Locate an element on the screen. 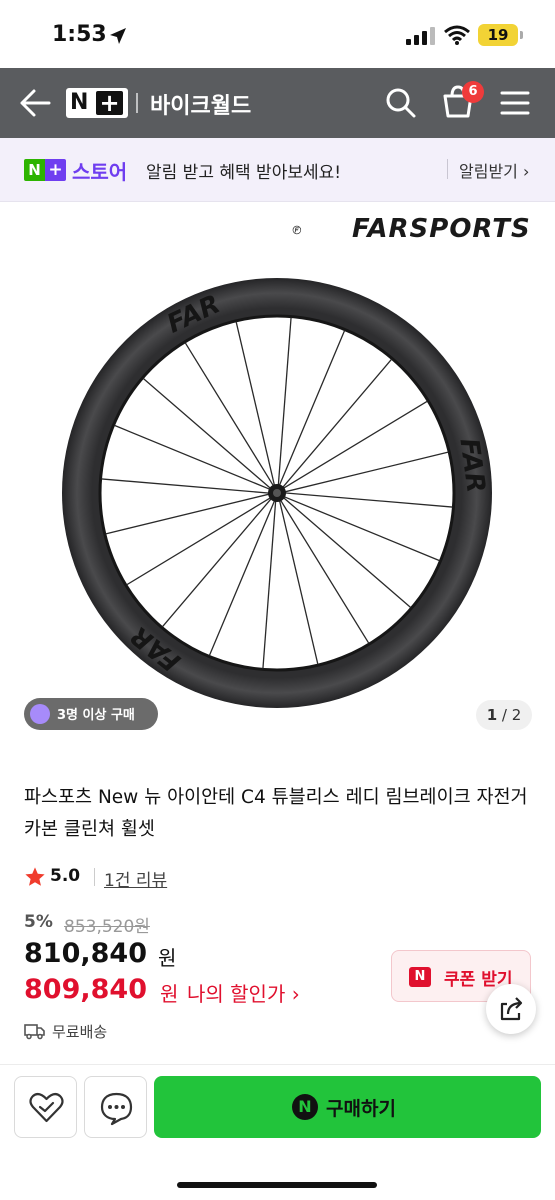  talk-button is located at coordinates (115, 1107).